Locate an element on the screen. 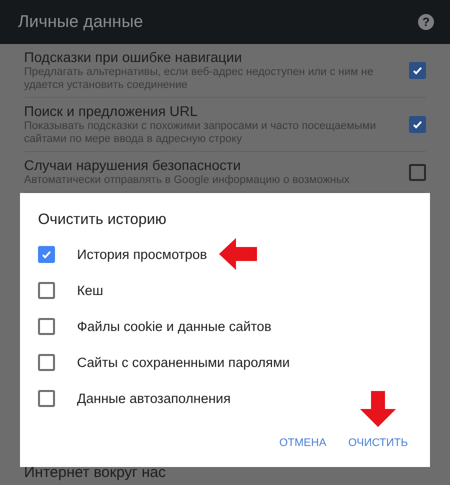 The image size is (450, 485). dialog-button: ОЧИСТИТЬ is located at coordinates (378, 443).